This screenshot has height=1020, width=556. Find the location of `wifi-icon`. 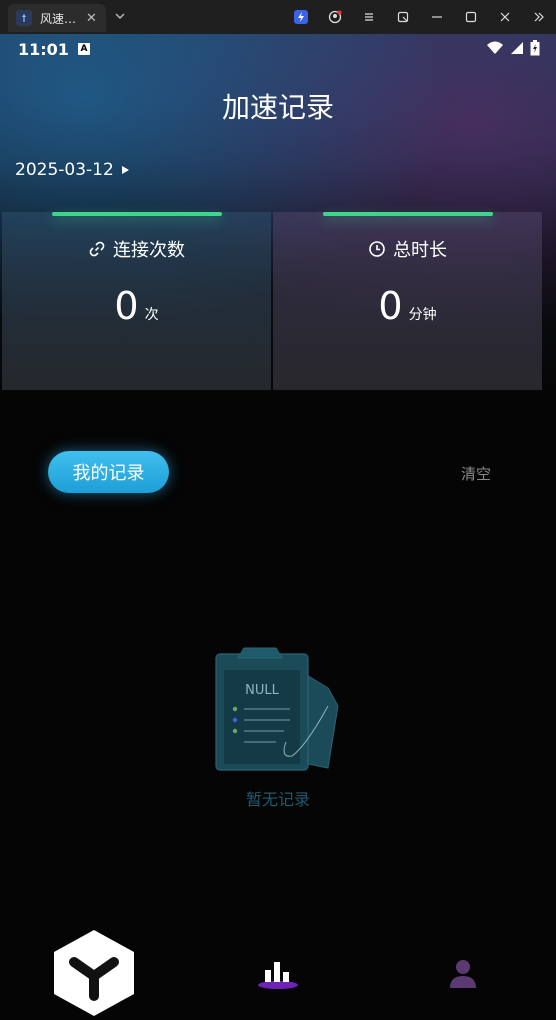

wifi-icon is located at coordinates (495, 47).